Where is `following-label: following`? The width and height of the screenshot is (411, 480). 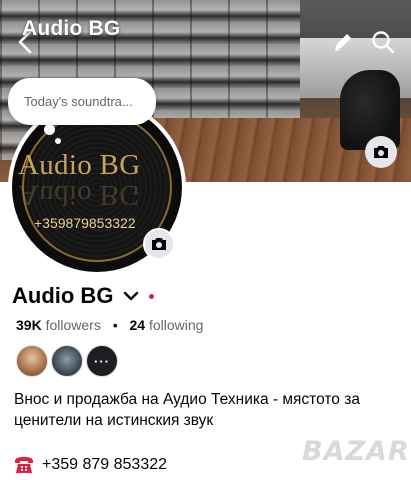 following-label: following is located at coordinates (176, 325).